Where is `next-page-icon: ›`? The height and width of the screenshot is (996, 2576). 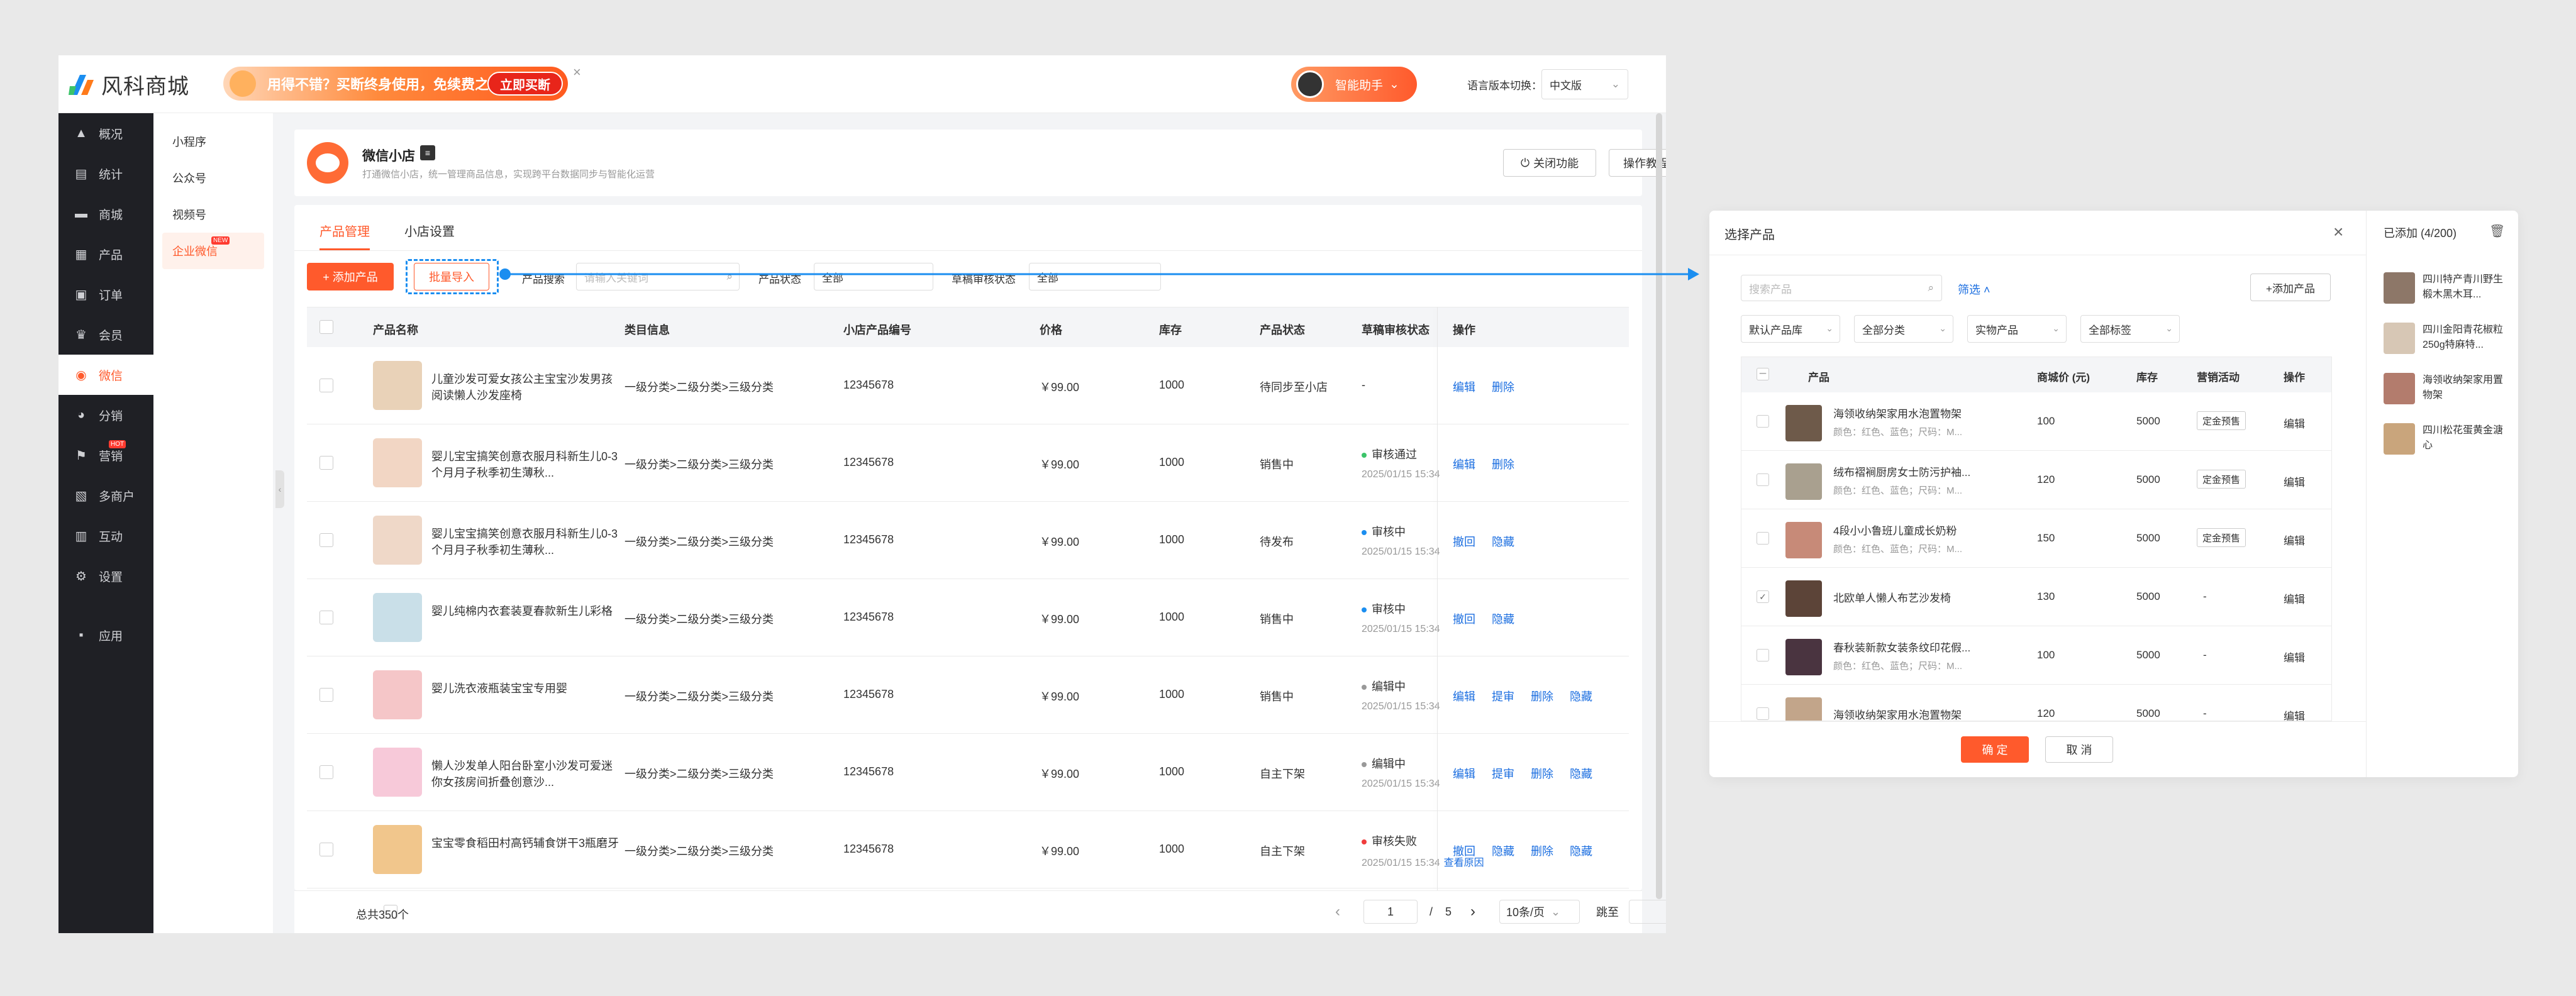
next-page-icon: › is located at coordinates (1472, 912).